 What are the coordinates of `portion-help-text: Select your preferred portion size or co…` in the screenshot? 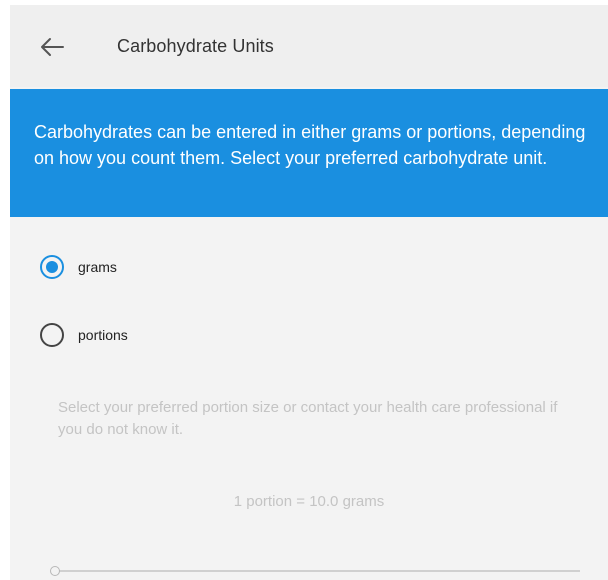 It's located at (308, 418).